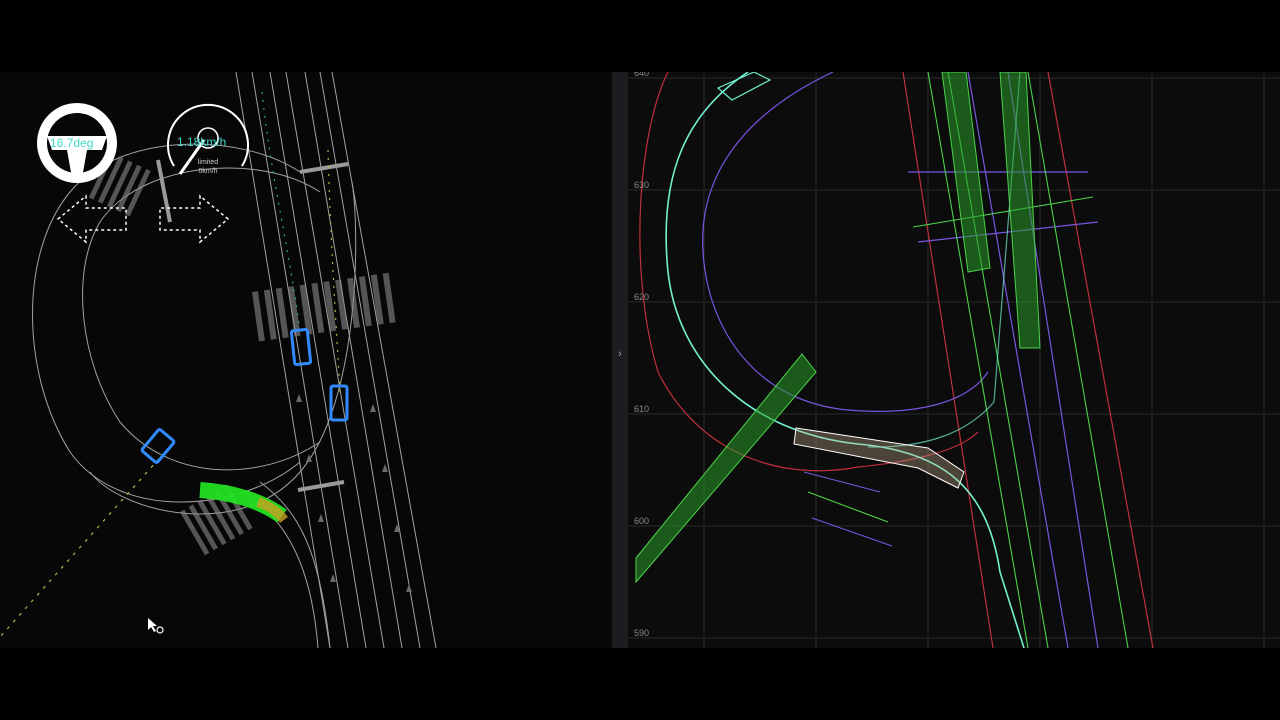 This screenshot has width=1280, height=720. Describe the element at coordinates (194, 219) in the screenshot. I see `right-turn-signal-icon` at that location.